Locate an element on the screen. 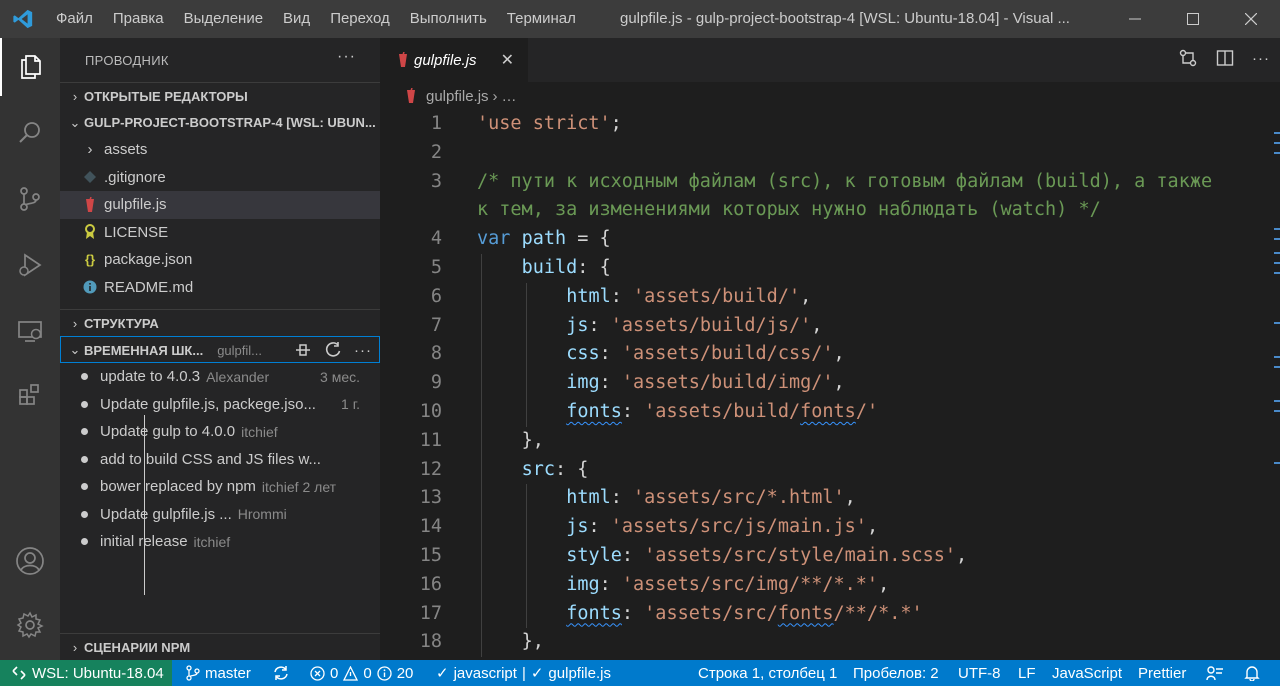 The height and width of the screenshot is (686, 1280). file-label: gulpfile.js is located at coordinates (135, 205).